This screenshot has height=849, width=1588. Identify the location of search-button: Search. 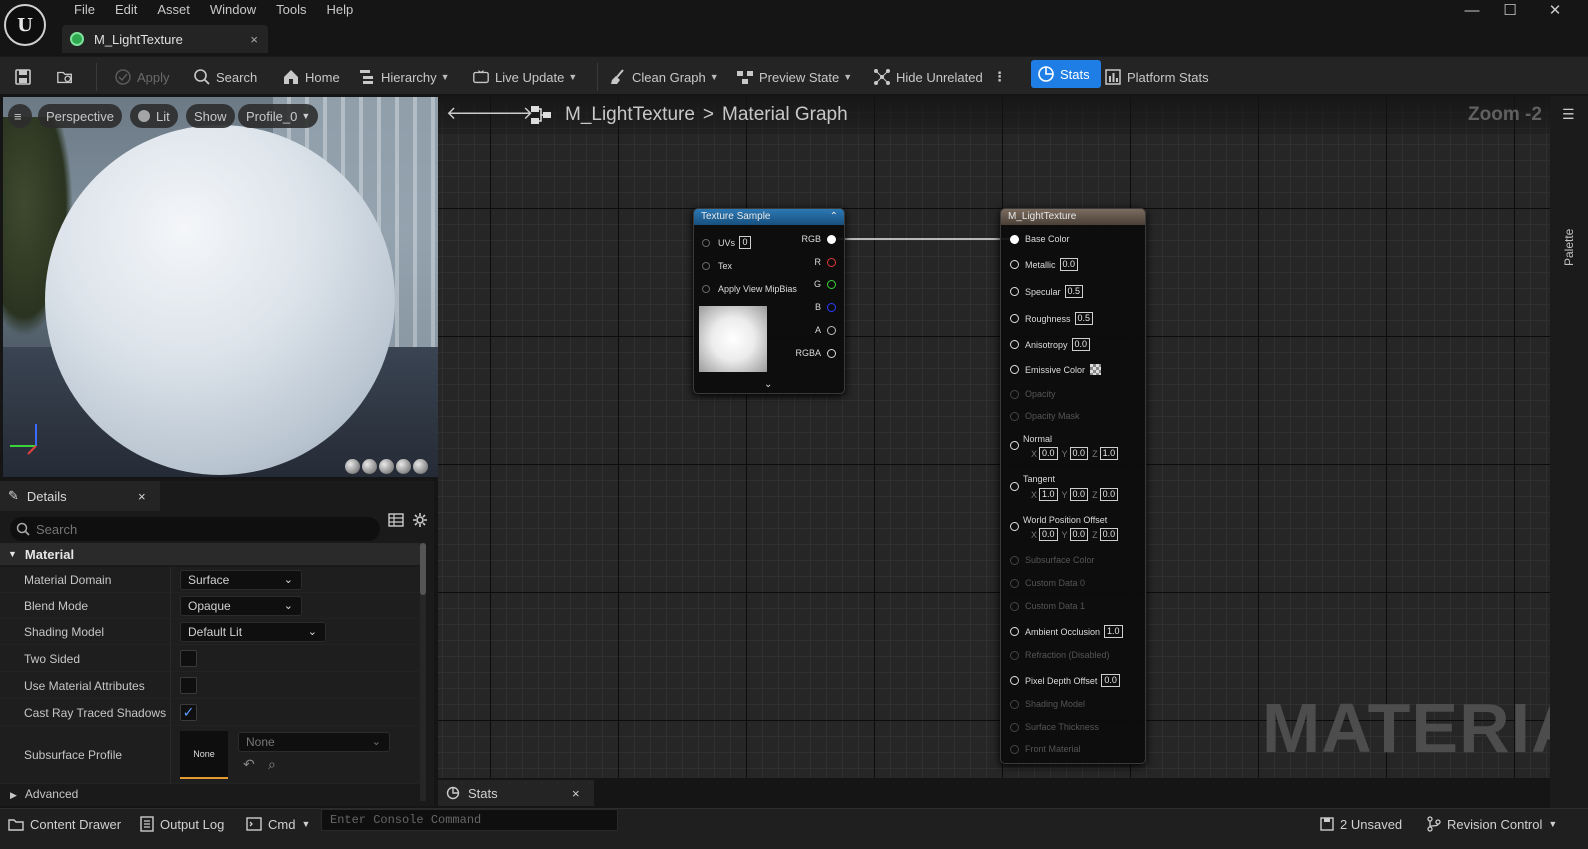
(225, 77).